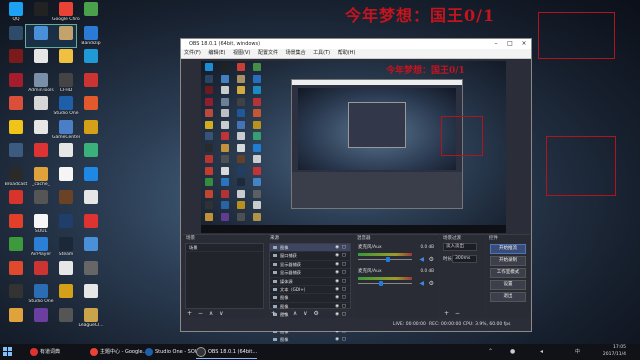 This screenshot has height=360, width=640. I want to click on menu-file: 文件(F), so click(192, 53).